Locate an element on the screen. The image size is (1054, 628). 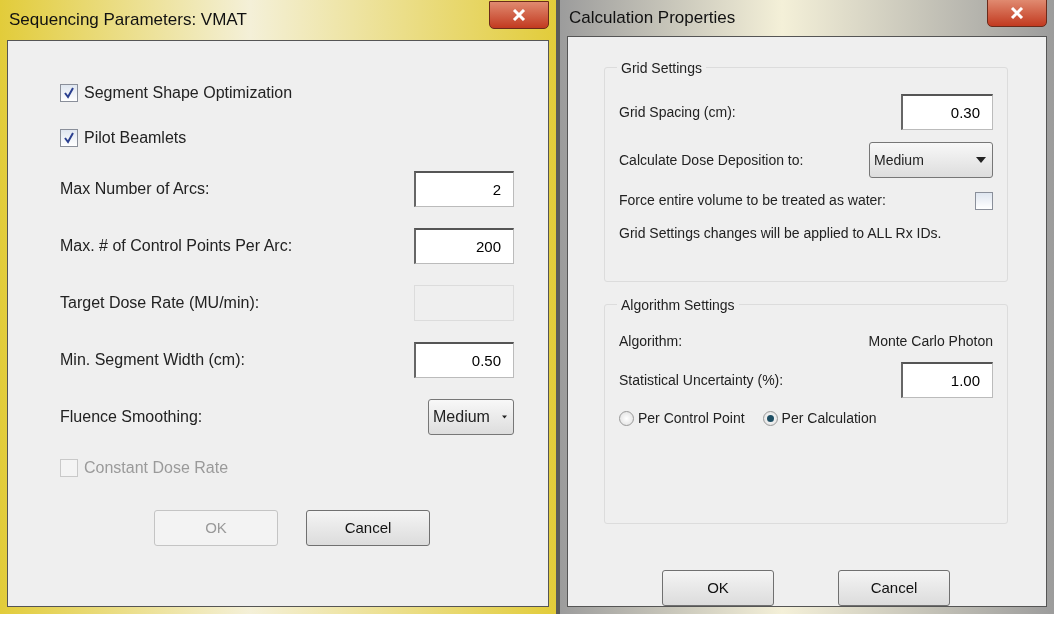
input-field: 0.30 is located at coordinates (947, 112).